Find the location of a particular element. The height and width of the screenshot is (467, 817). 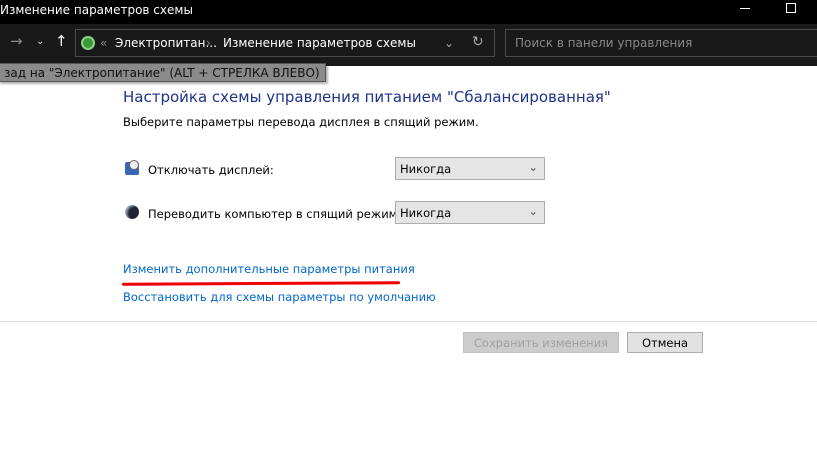

divider is located at coordinates (408, 321).